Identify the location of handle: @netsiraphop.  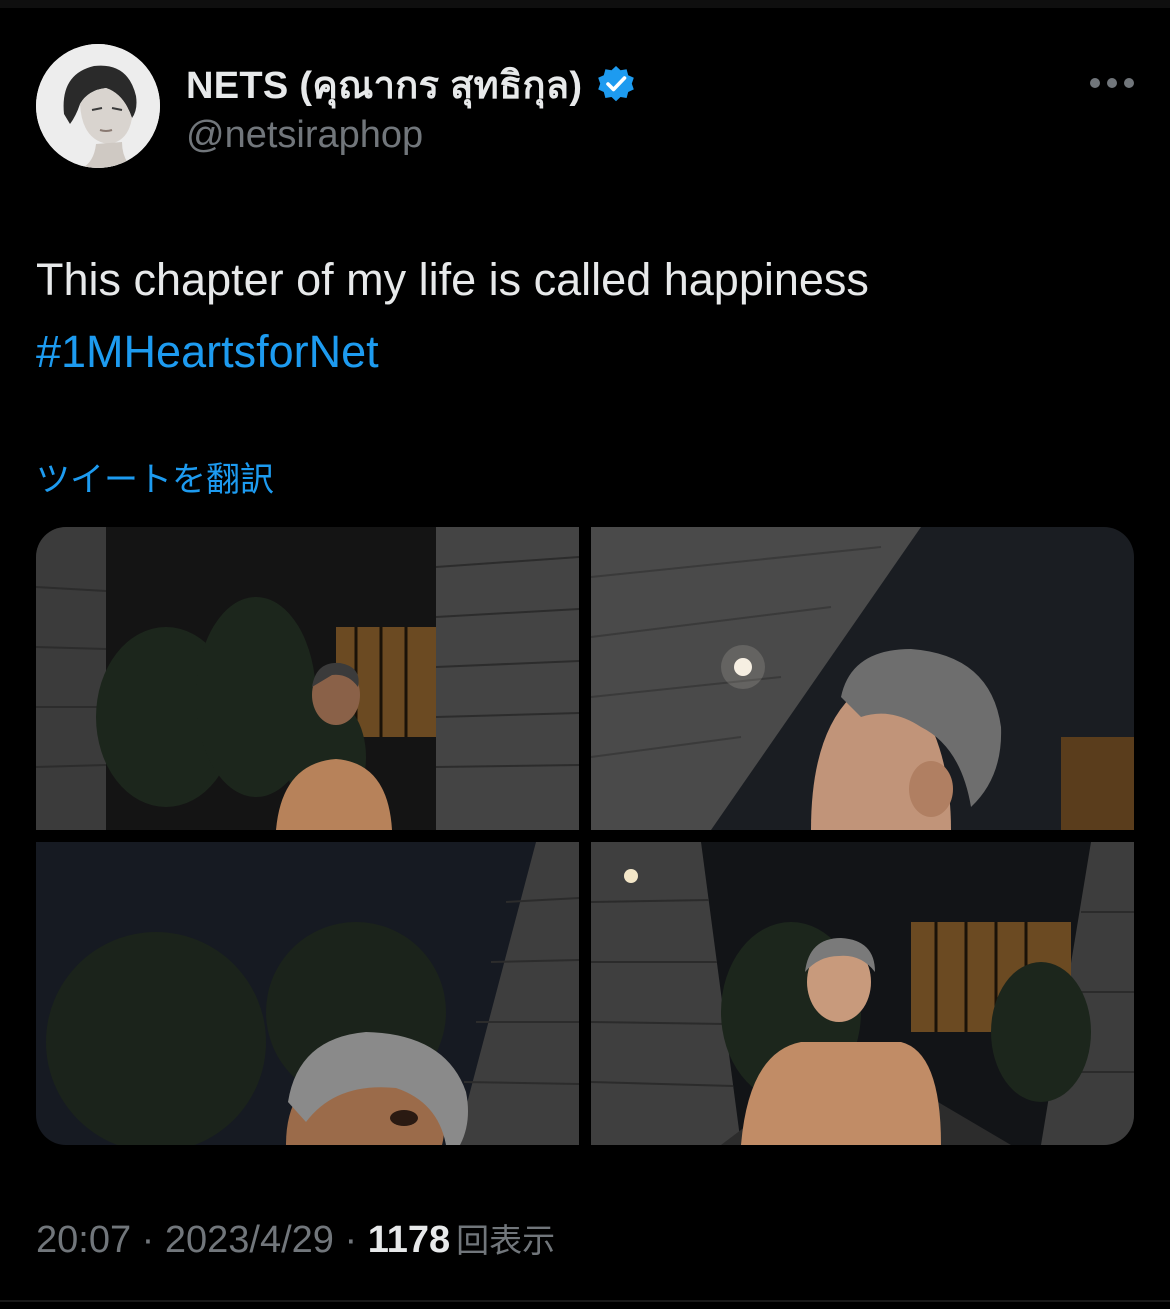
(411, 135).